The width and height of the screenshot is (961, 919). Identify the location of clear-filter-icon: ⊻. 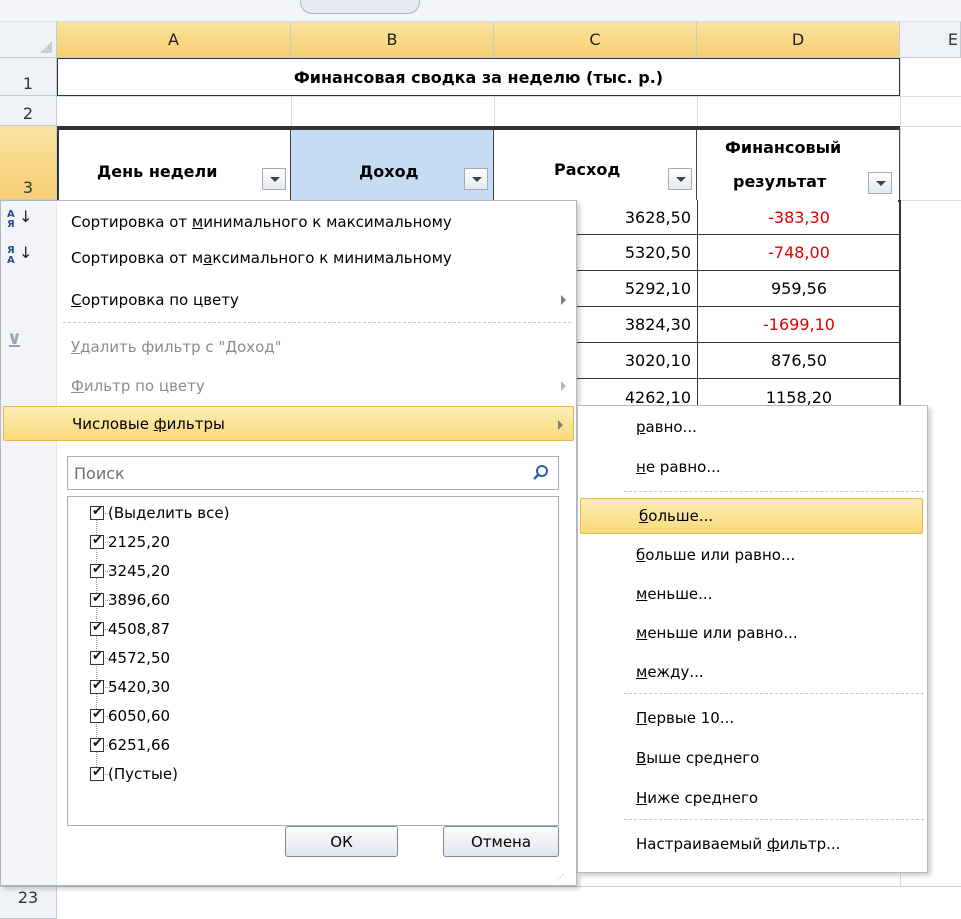
(14, 341).